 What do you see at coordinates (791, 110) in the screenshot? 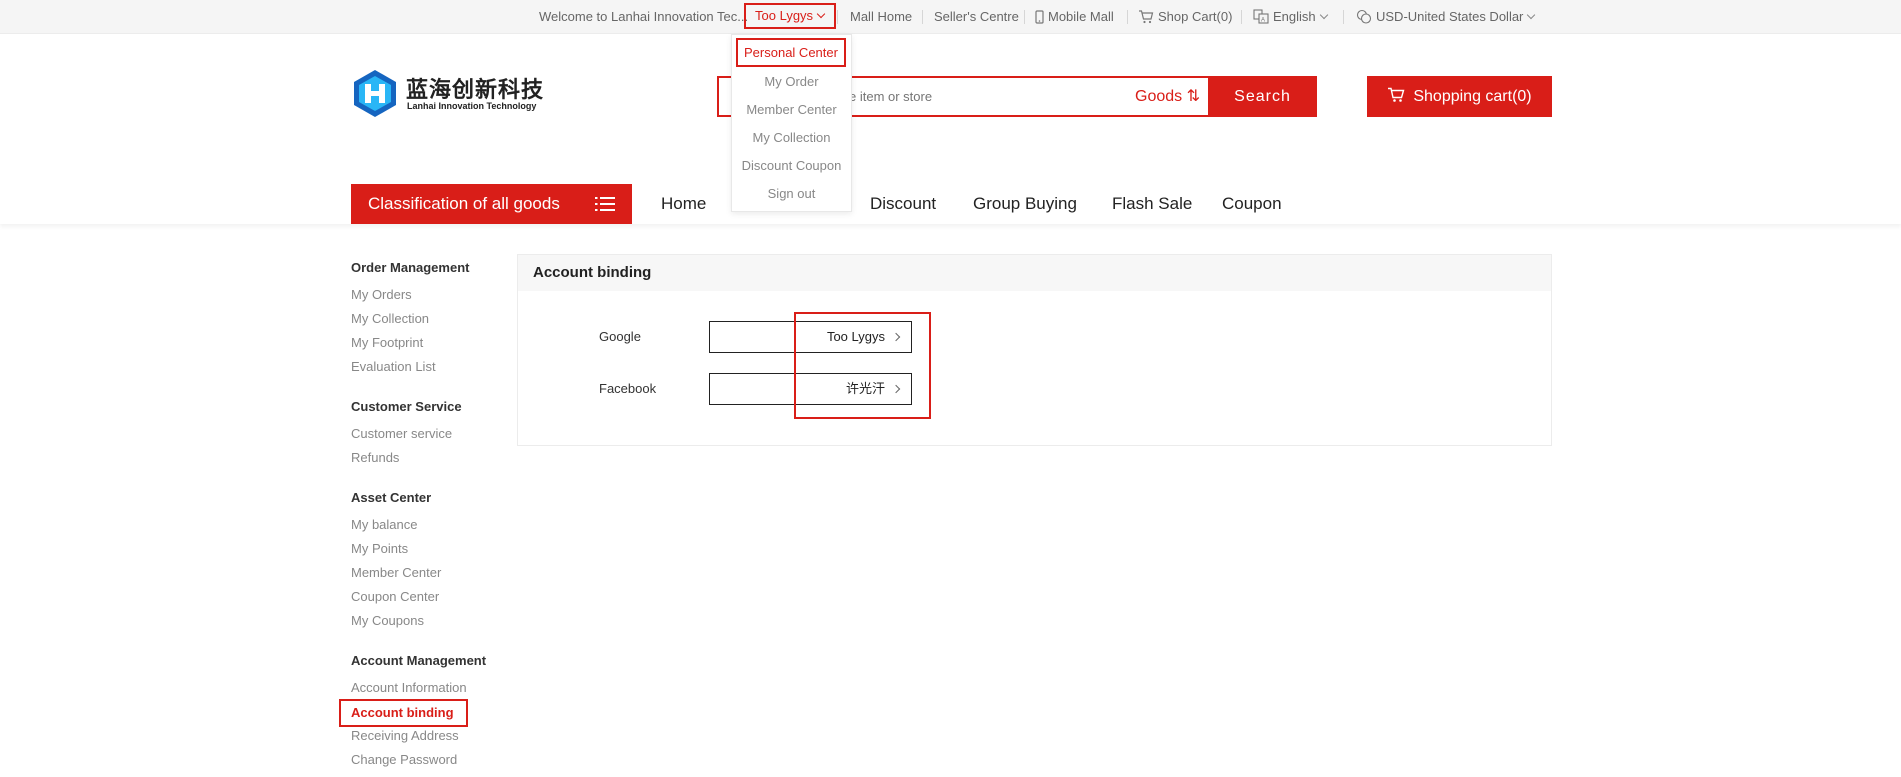
I see `menu-item-member-center: Member Center` at bounding box center [791, 110].